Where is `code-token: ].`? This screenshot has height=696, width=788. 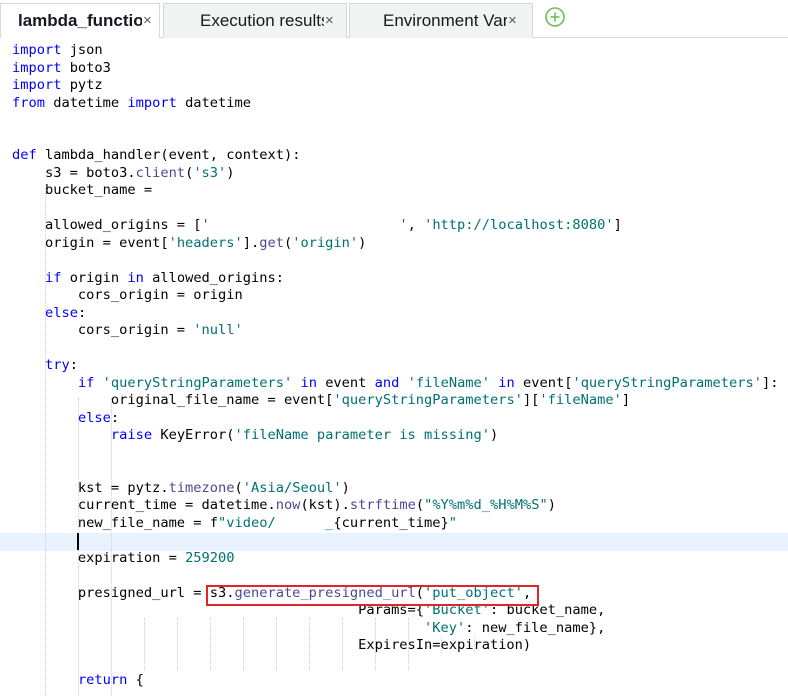
code-token: ]. is located at coordinates (251, 242).